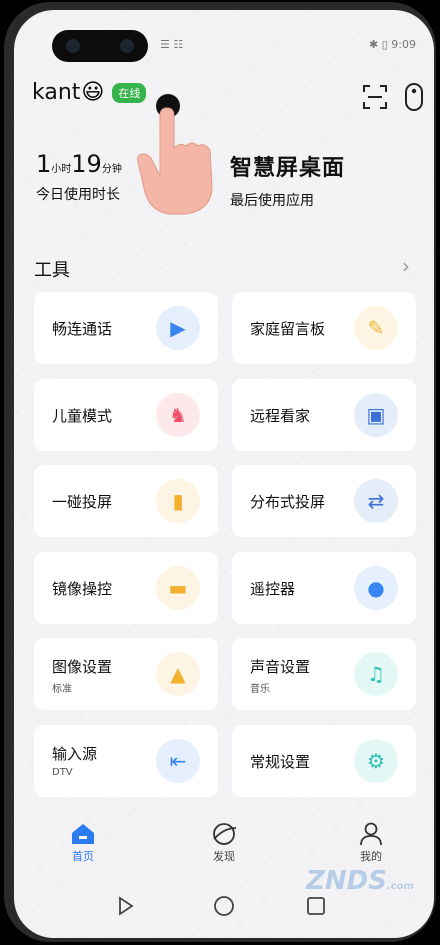 This screenshot has width=440, height=945. What do you see at coordinates (316, 906) in the screenshot?
I see `recents-icon` at bounding box center [316, 906].